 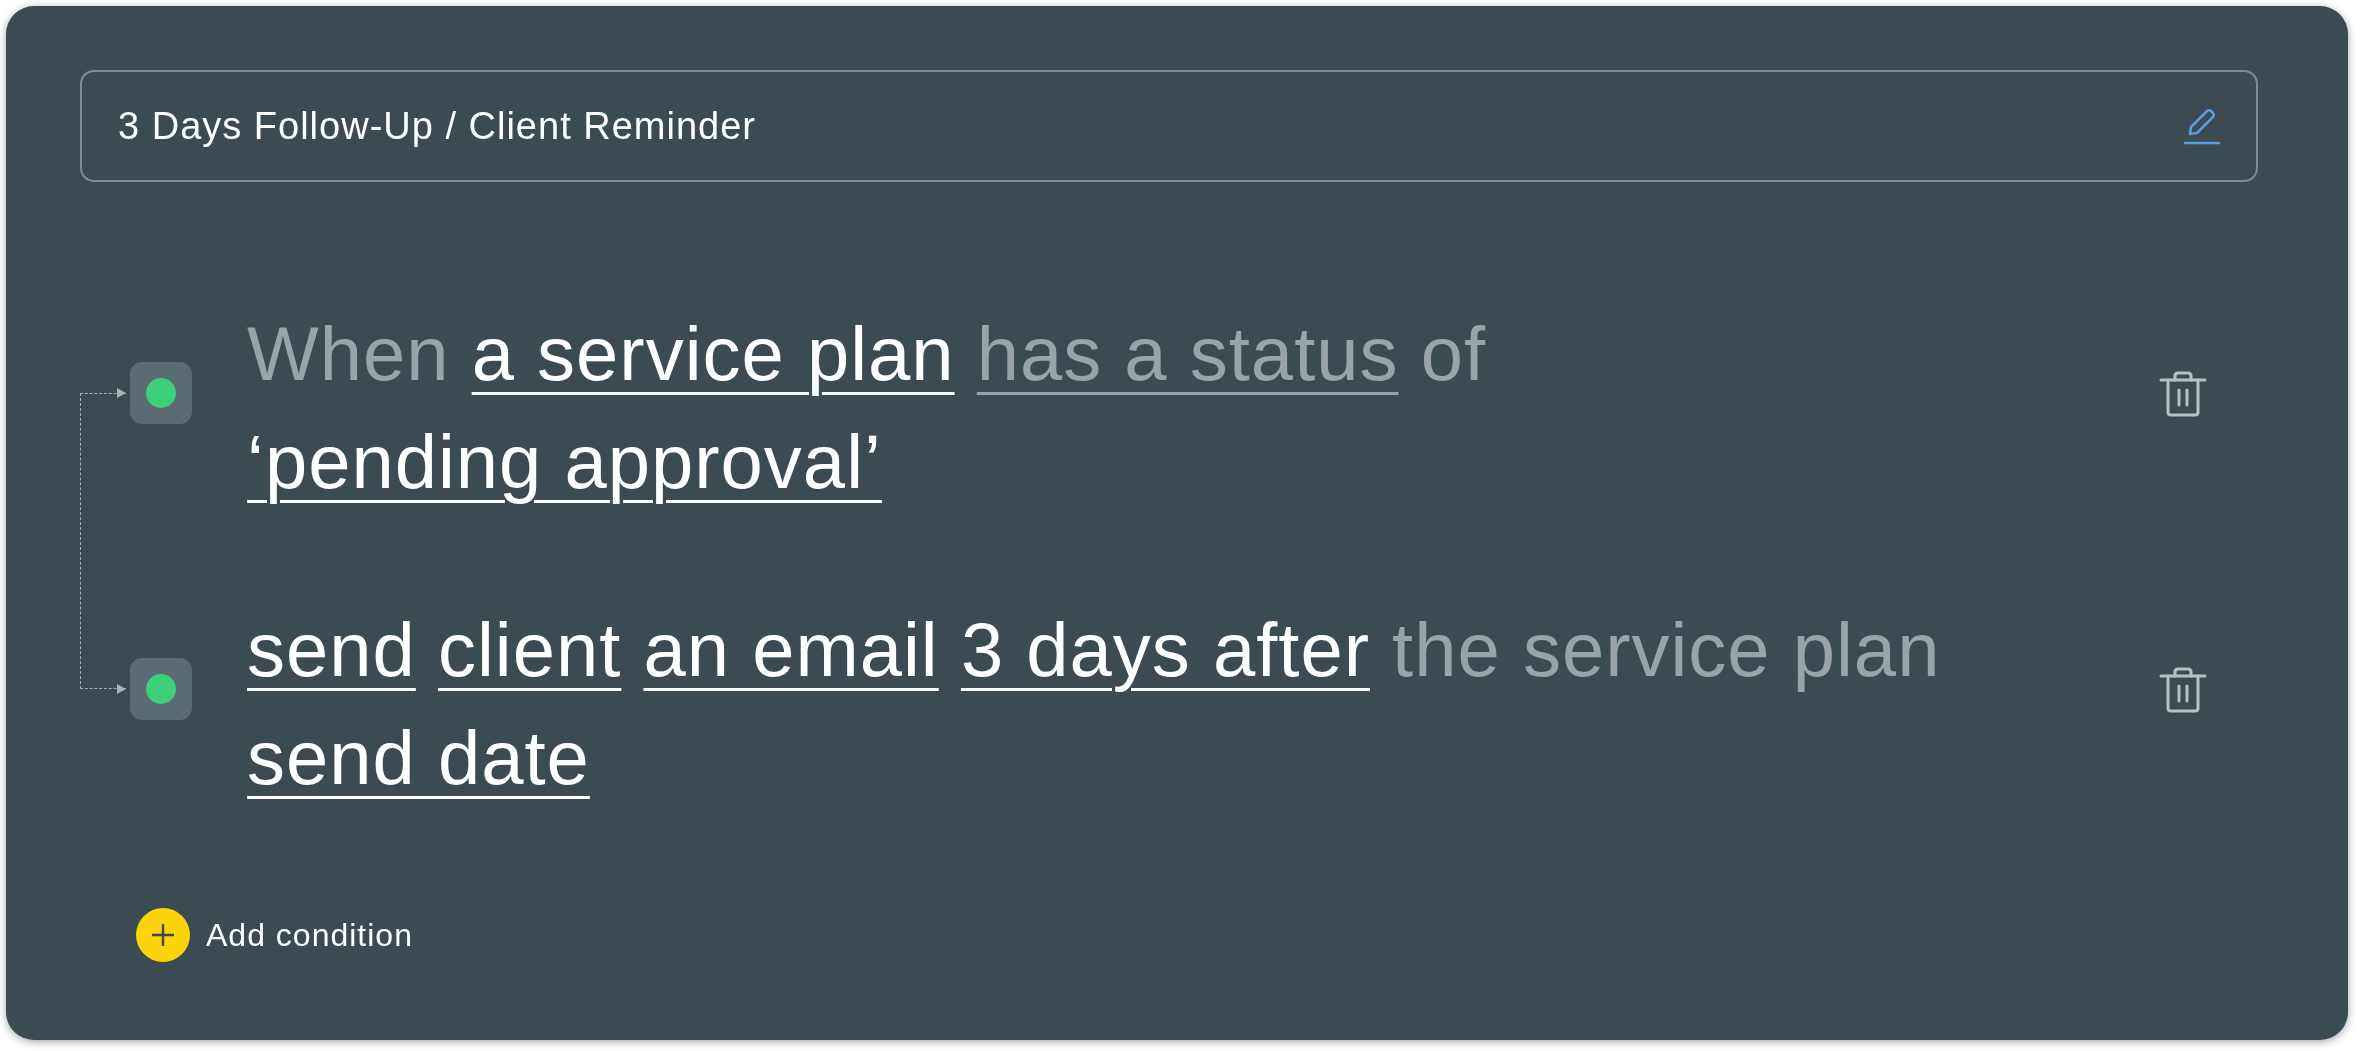 I want to click on plus-icon, so click(x=163, y=935).